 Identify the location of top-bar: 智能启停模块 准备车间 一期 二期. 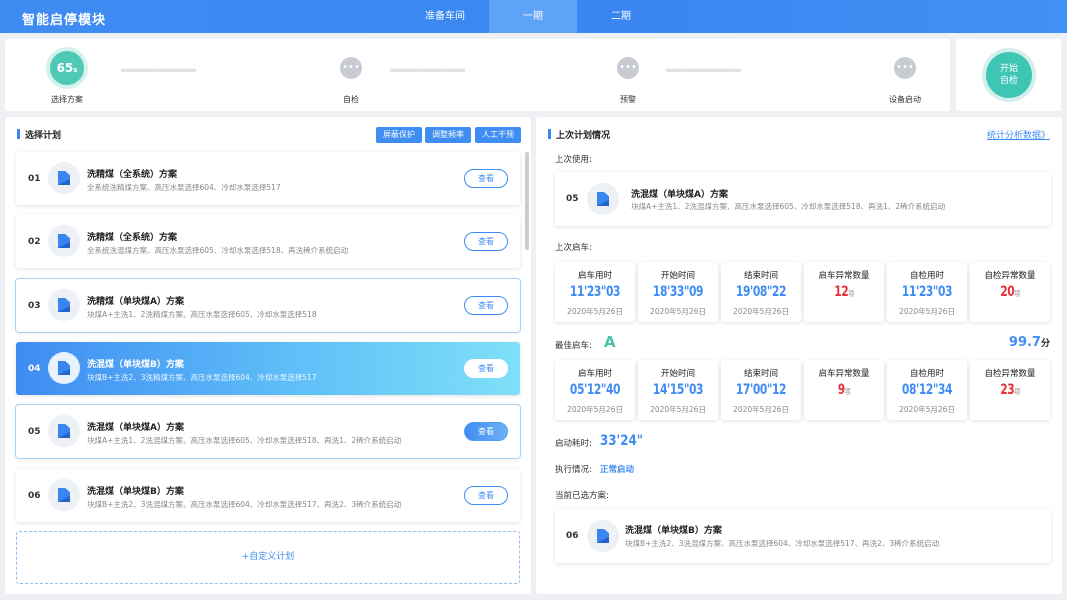
(533, 16).